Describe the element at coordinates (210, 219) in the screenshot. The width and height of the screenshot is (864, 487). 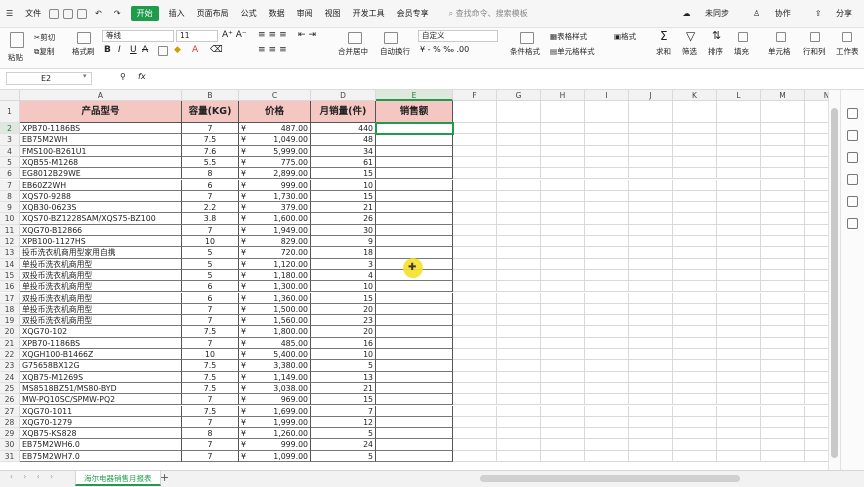
I see `cell-capacity: 3.8` at that location.